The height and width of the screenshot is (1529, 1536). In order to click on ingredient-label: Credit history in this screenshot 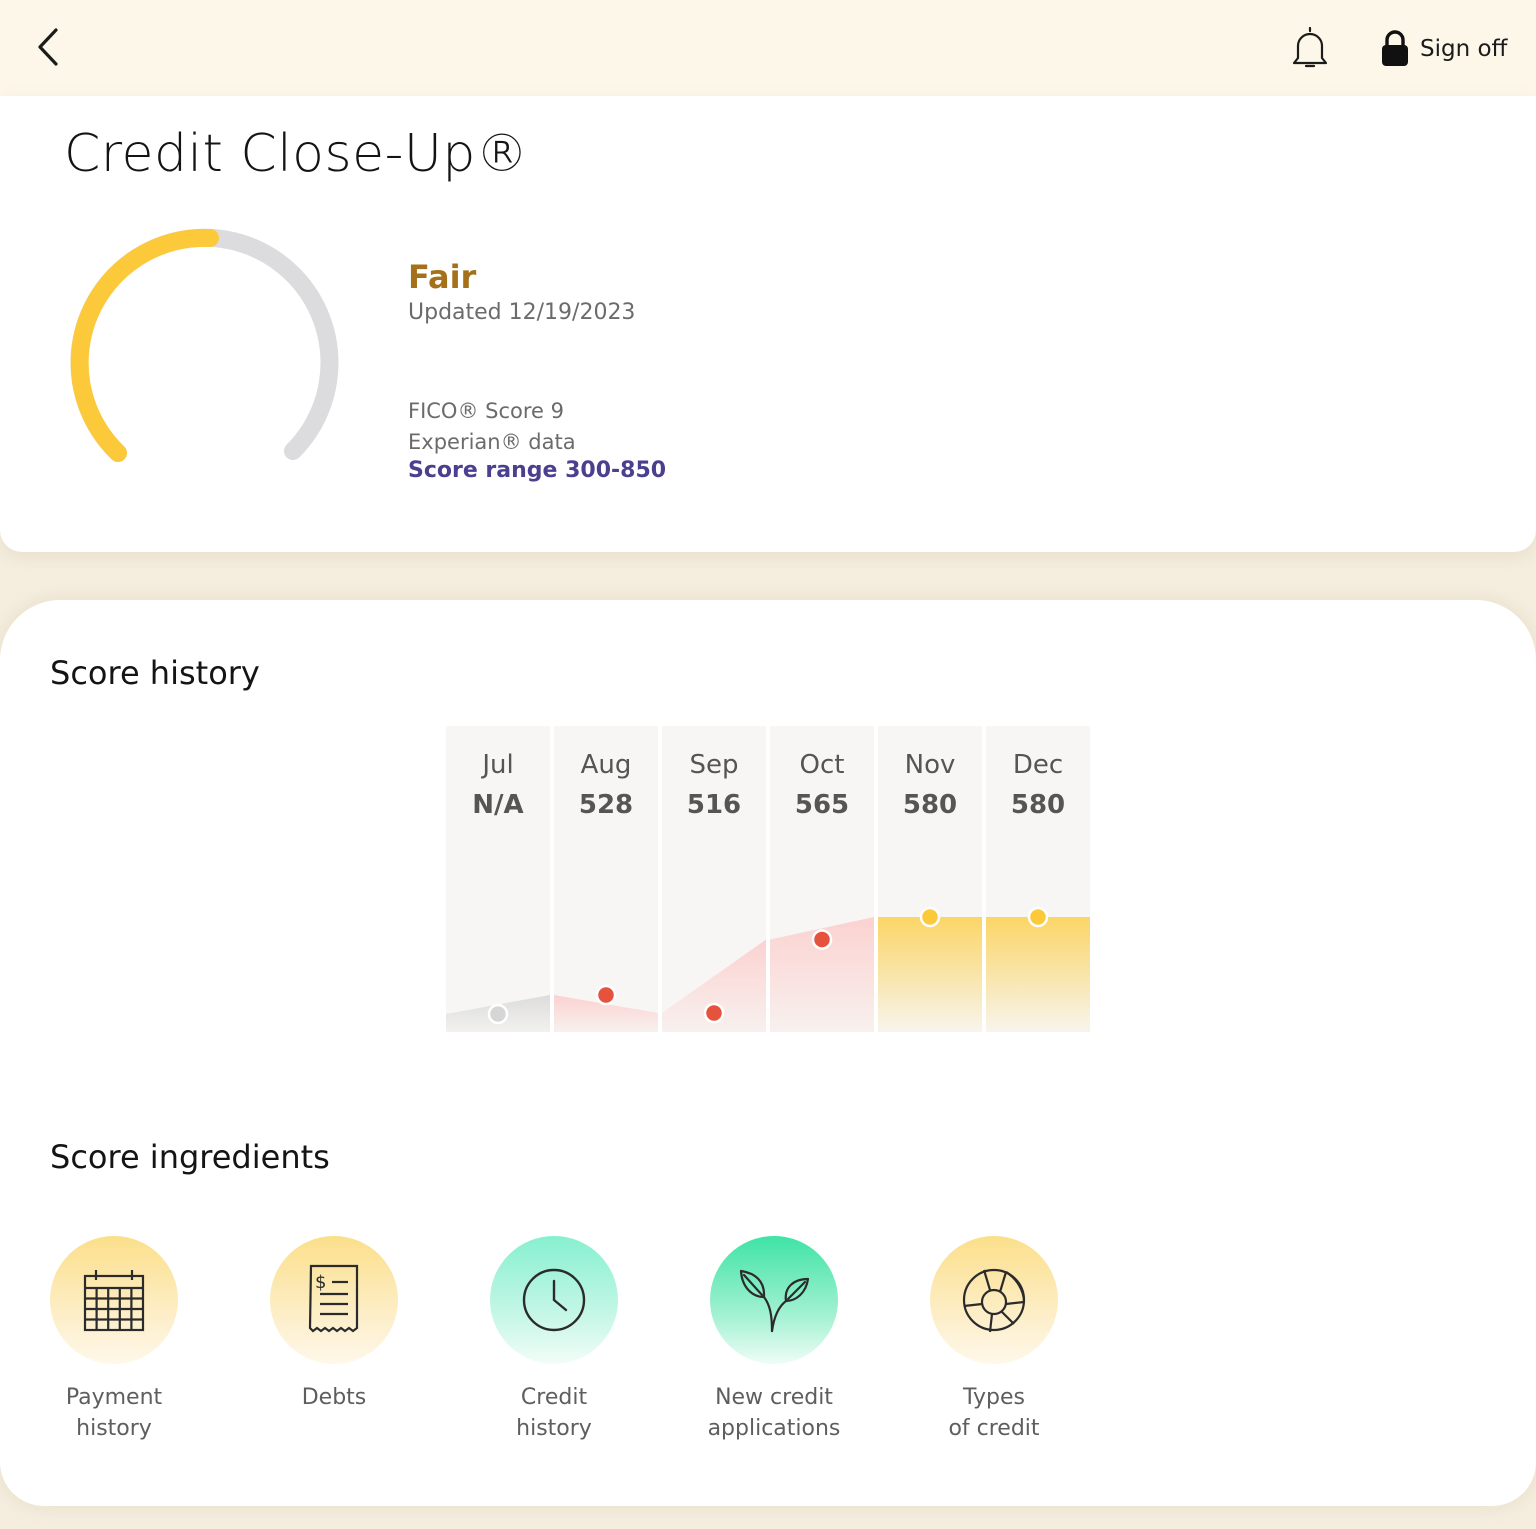, I will do `click(554, 1413)`.